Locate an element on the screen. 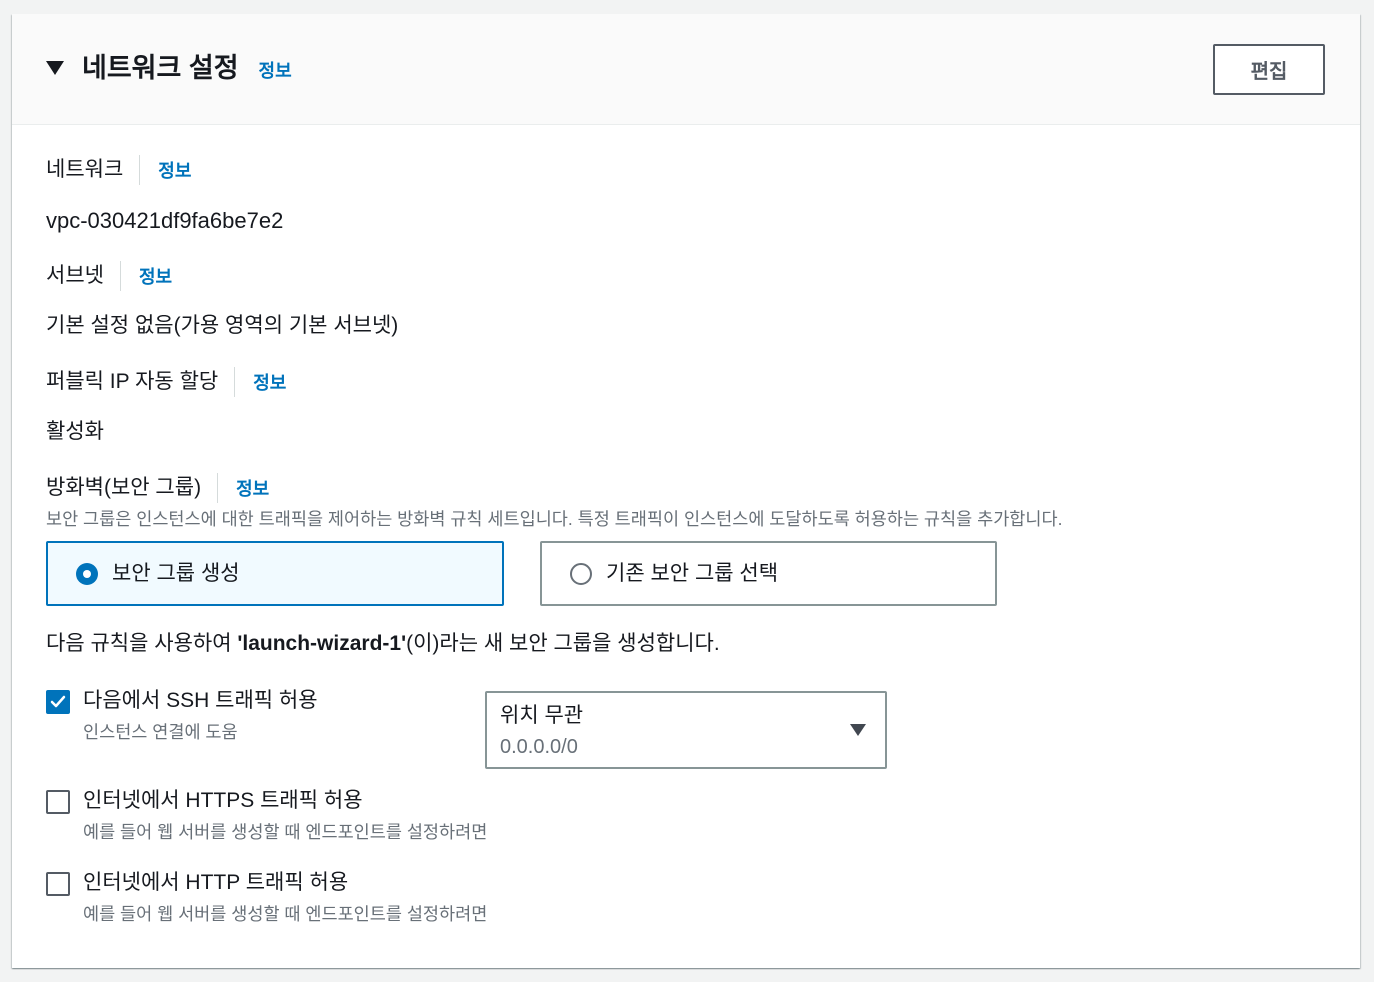 The width and height of the screenshot is (1374, 982). firewall-label: 방화벽(보안 그룹) is located at coordinates (132, 488).